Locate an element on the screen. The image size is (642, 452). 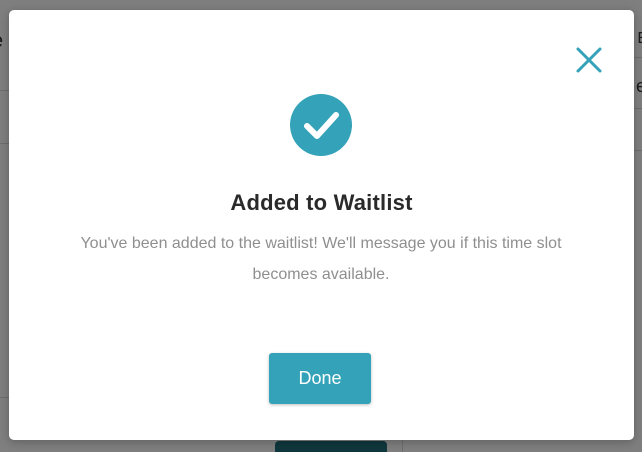
checkmark-circle-icon is located at coordinates (321, 125).